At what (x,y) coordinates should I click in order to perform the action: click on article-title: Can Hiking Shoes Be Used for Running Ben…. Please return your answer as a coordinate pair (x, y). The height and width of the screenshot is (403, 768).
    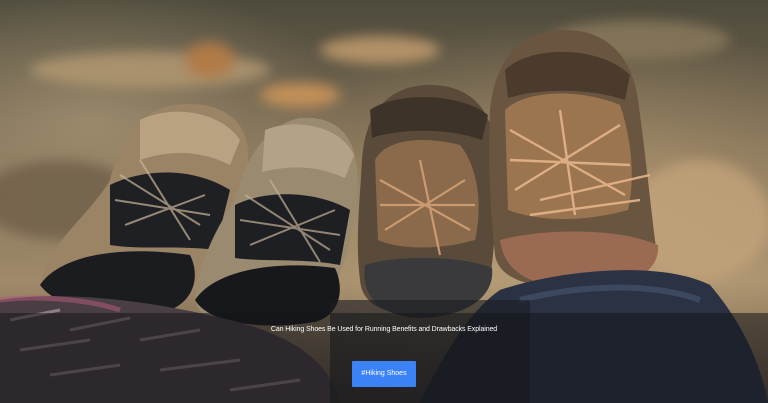
    Looking at the image, I should click on (384, 330).